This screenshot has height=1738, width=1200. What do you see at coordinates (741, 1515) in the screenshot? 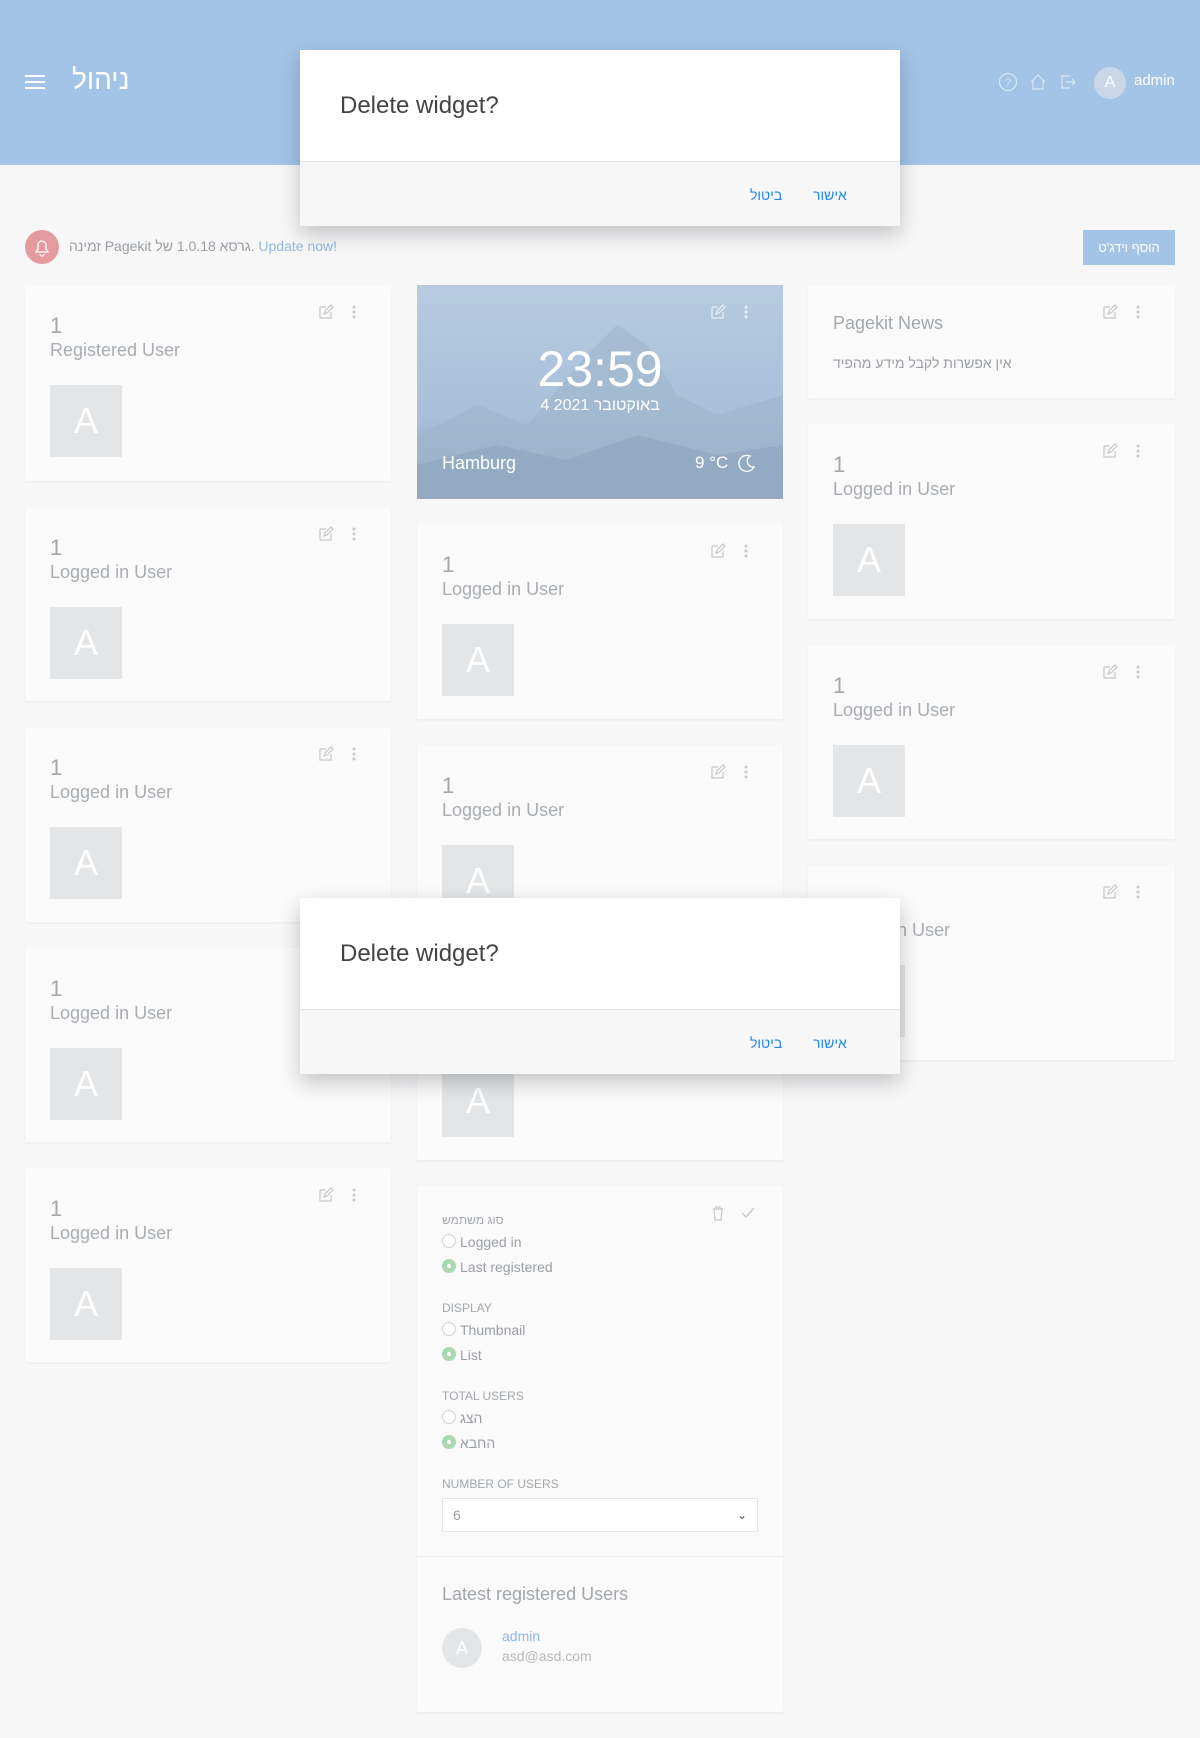
I see `chevron-down-icon: ⌄` at bounding box center [741, 1515].